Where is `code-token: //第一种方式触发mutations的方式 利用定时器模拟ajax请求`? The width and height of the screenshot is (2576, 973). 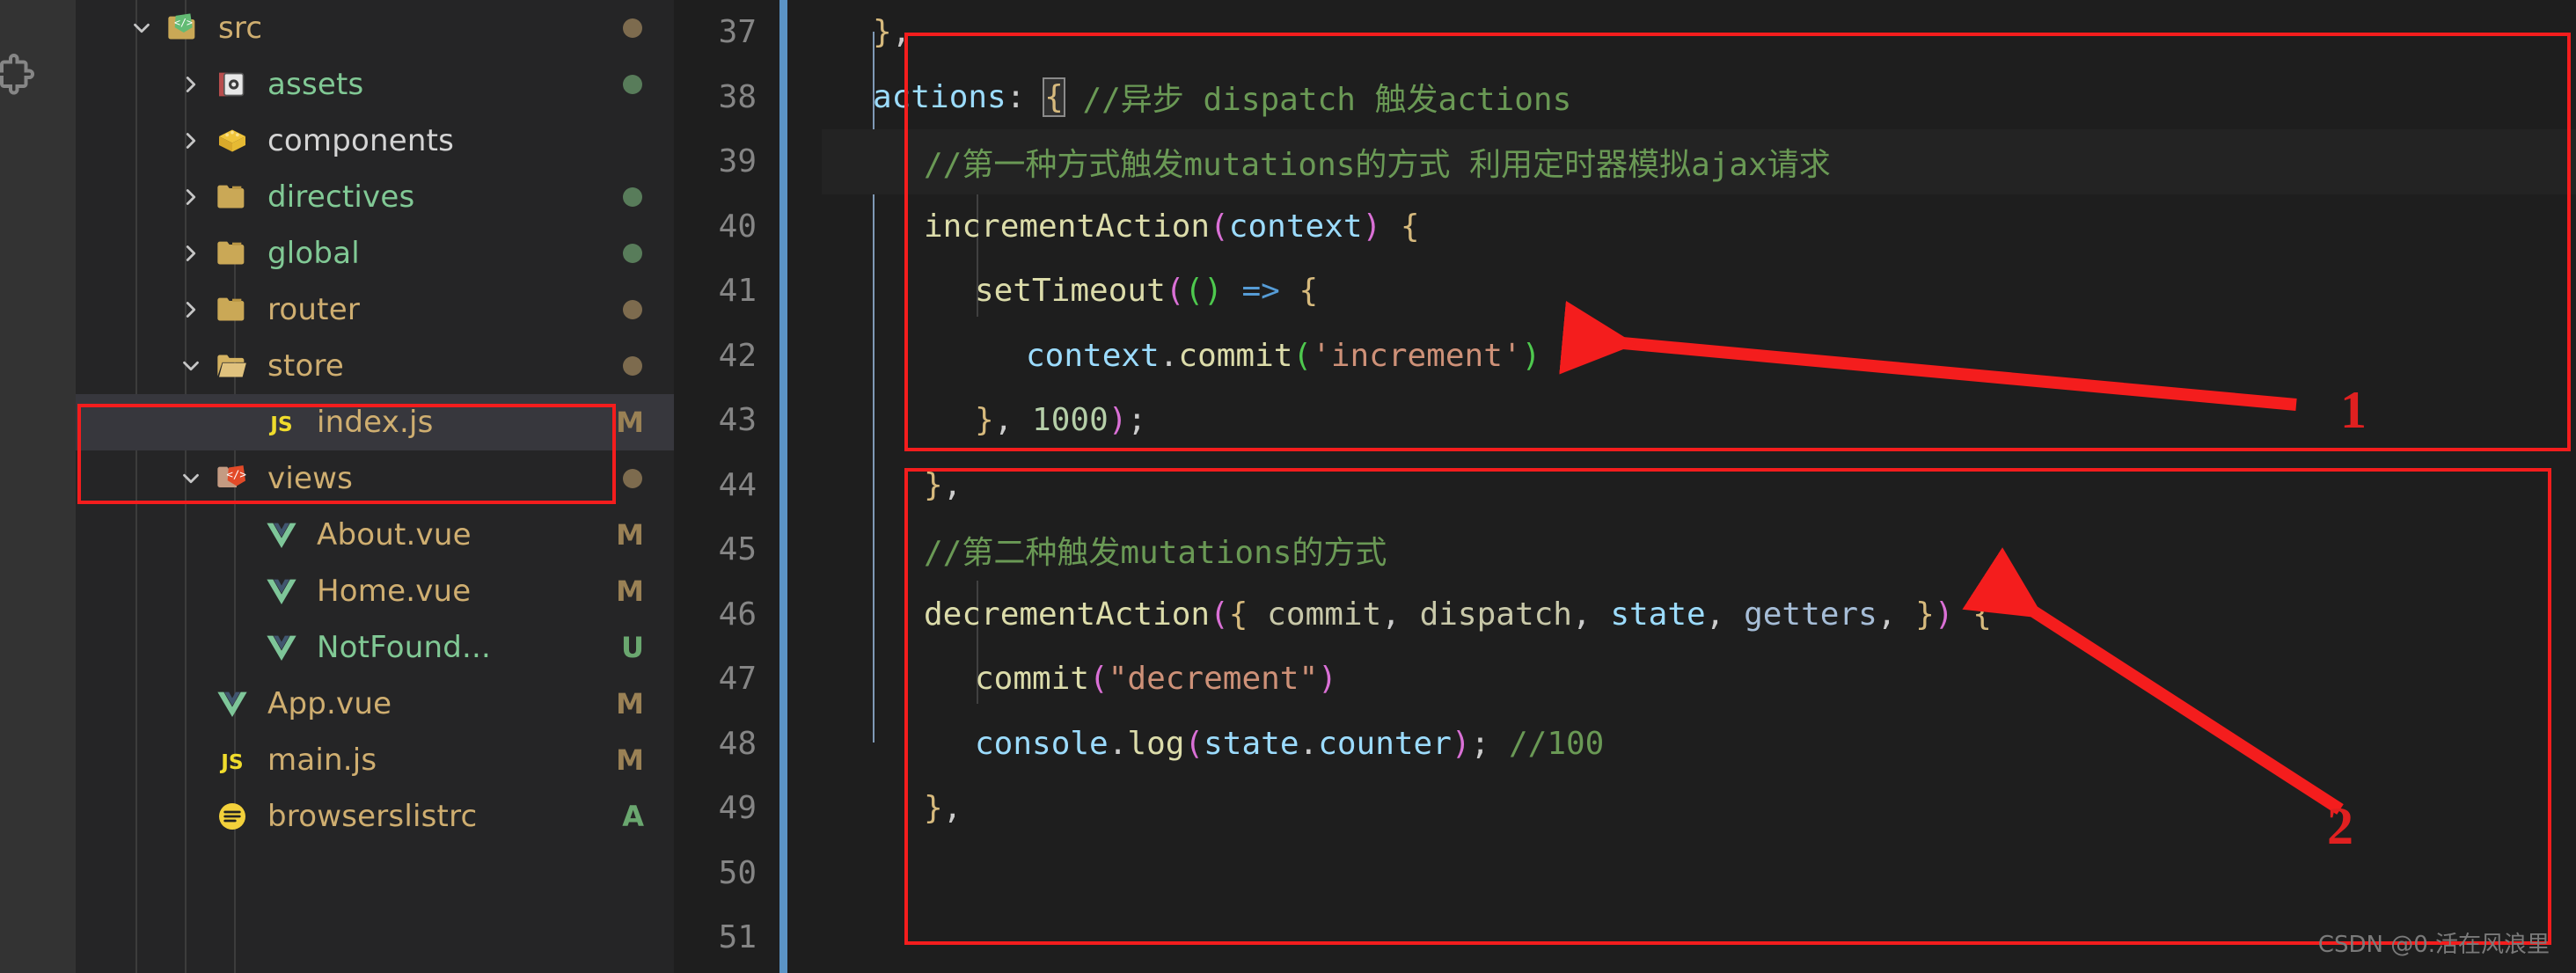
code-token: //第一种方式触发mutations的方式 利用定时器模拟ajax请求 is located at coordinates (1377, 165).